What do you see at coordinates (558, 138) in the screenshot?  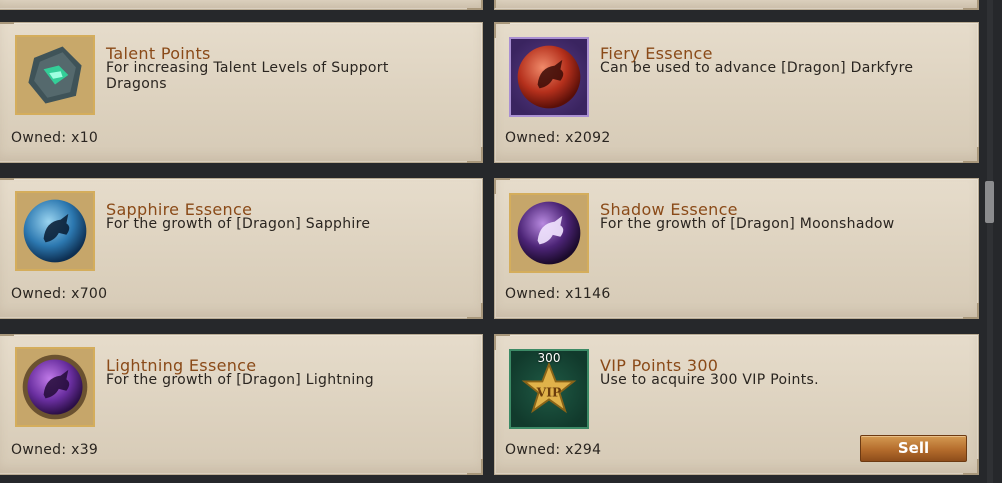 I see `item-owned-count: Owned: x2092` at bounding box center [558, 138].